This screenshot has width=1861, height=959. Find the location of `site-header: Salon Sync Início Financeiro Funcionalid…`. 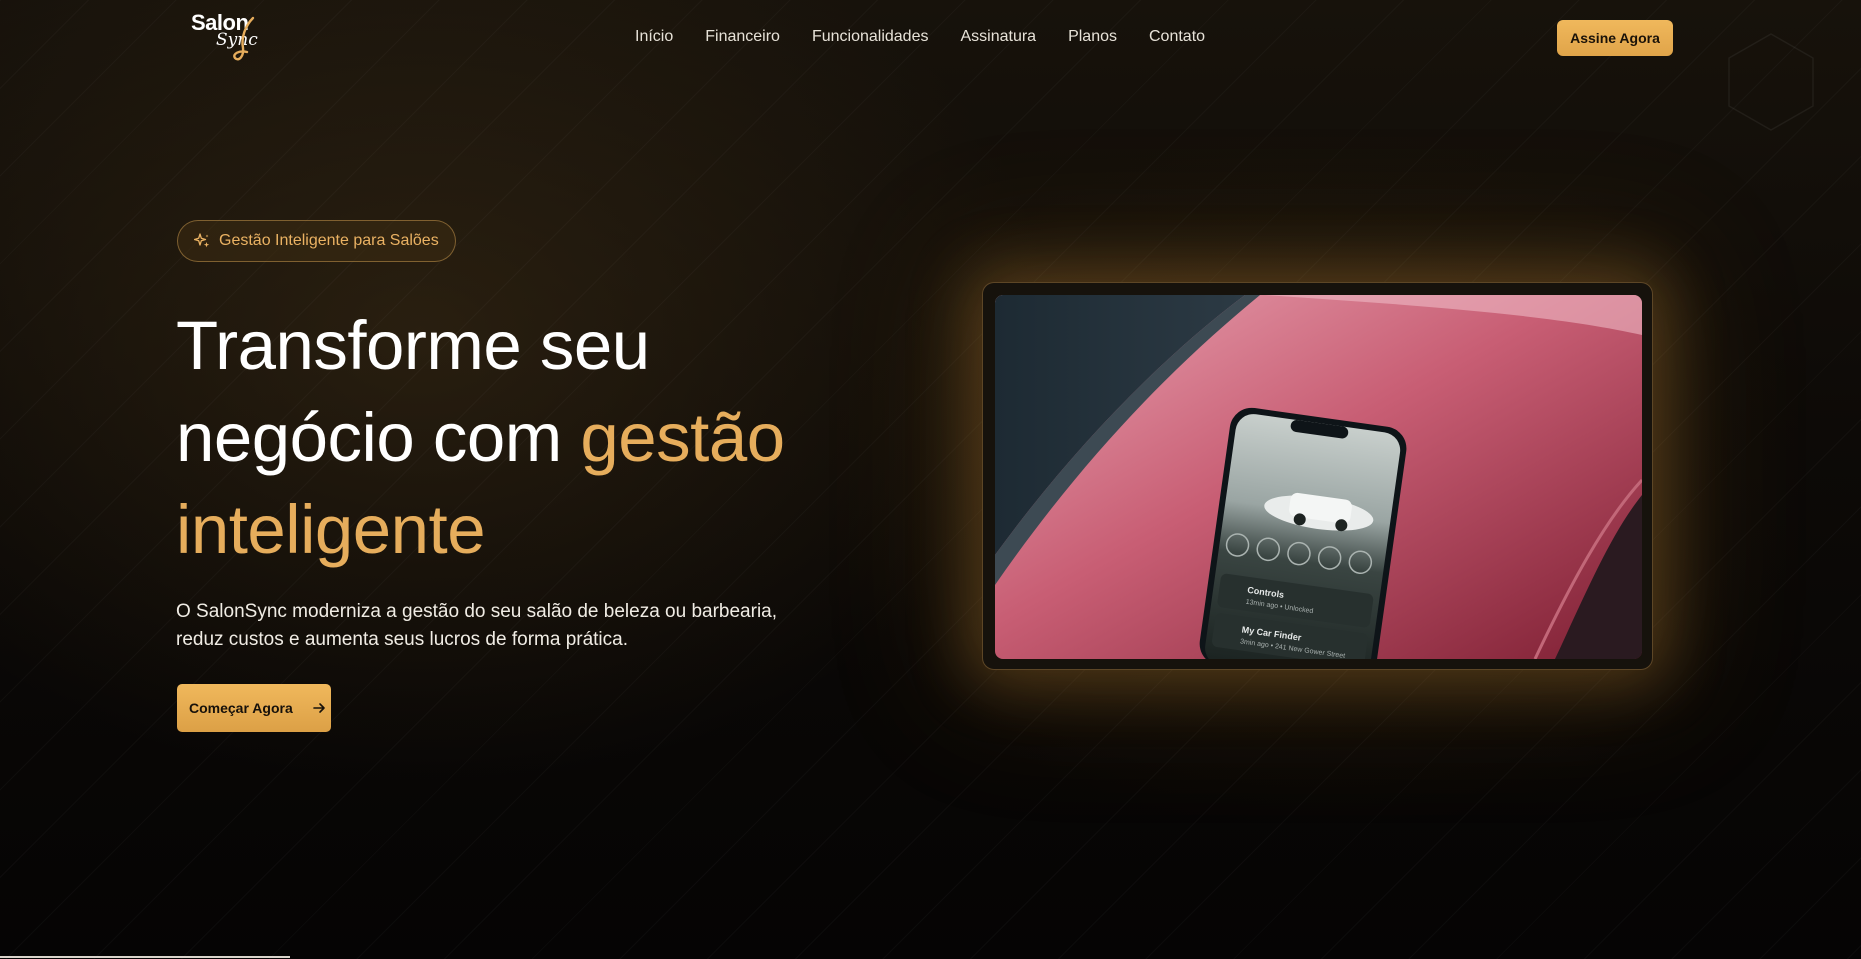

site-header: Salon Sync Início Financeiro Funcionalid… is located at coordinates (930, 65).